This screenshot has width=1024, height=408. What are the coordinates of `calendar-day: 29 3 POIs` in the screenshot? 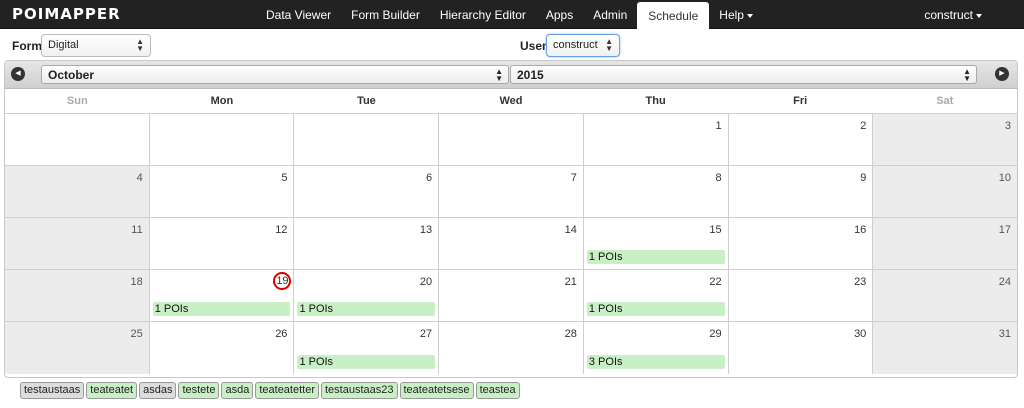 It's located at (656, 348).